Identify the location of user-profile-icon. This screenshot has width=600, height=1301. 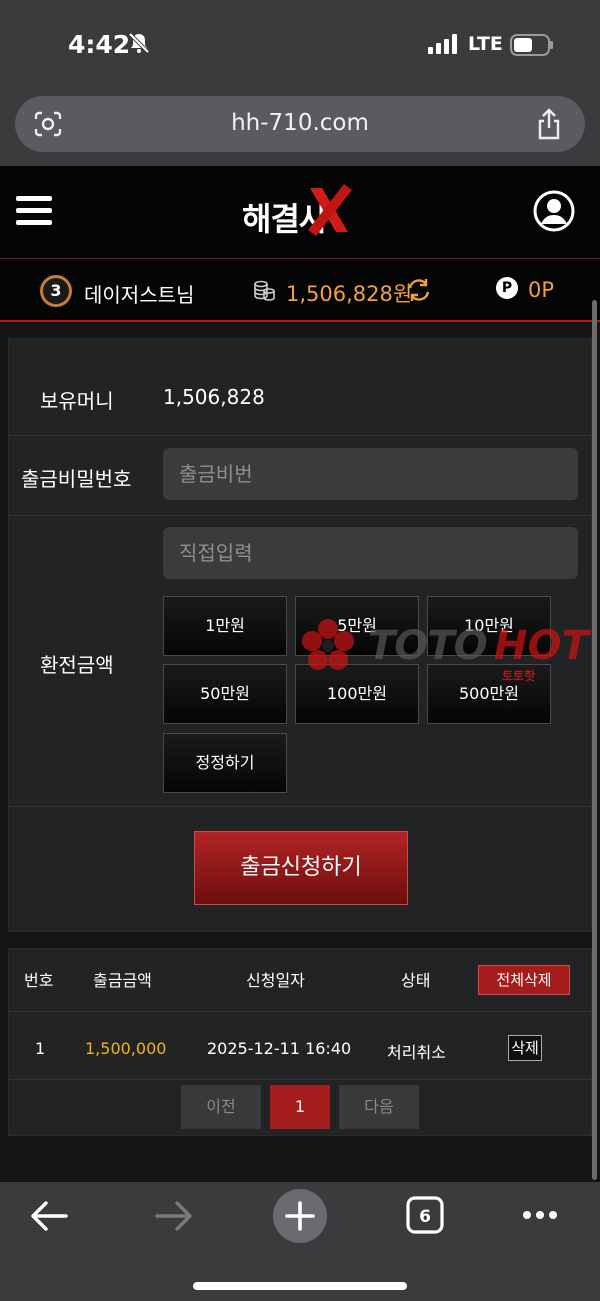
(554, 211).